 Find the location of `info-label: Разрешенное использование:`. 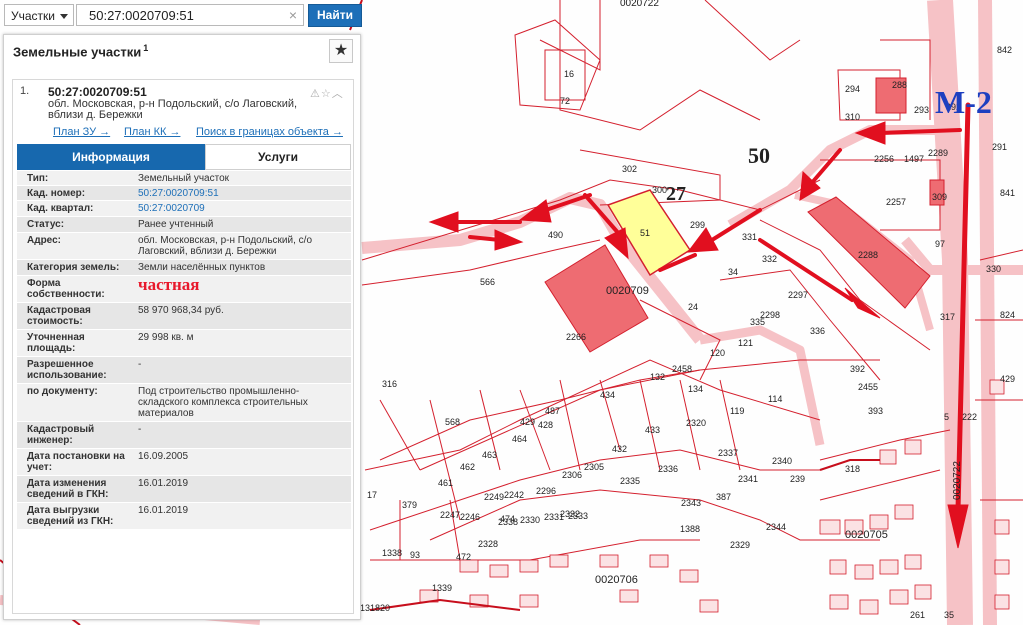

info-label: Разрешенное использование: is located at coordinates (67, 370).